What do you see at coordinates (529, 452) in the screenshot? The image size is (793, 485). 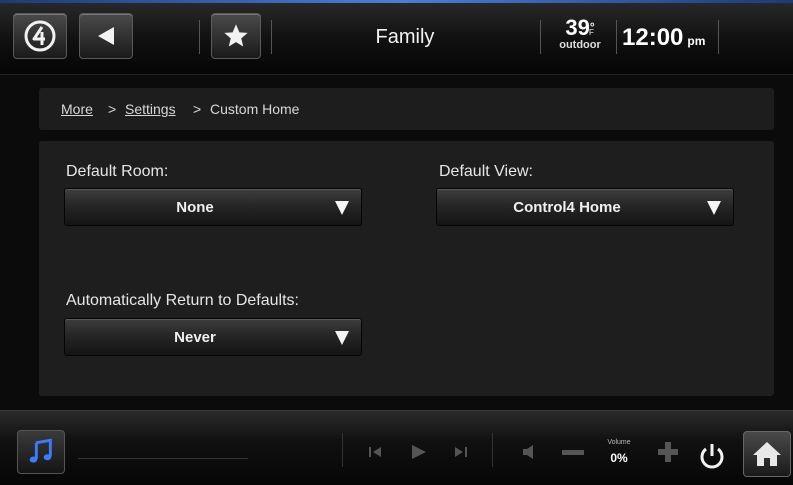 I see `mute-icon` at bounding box center [529, 452].